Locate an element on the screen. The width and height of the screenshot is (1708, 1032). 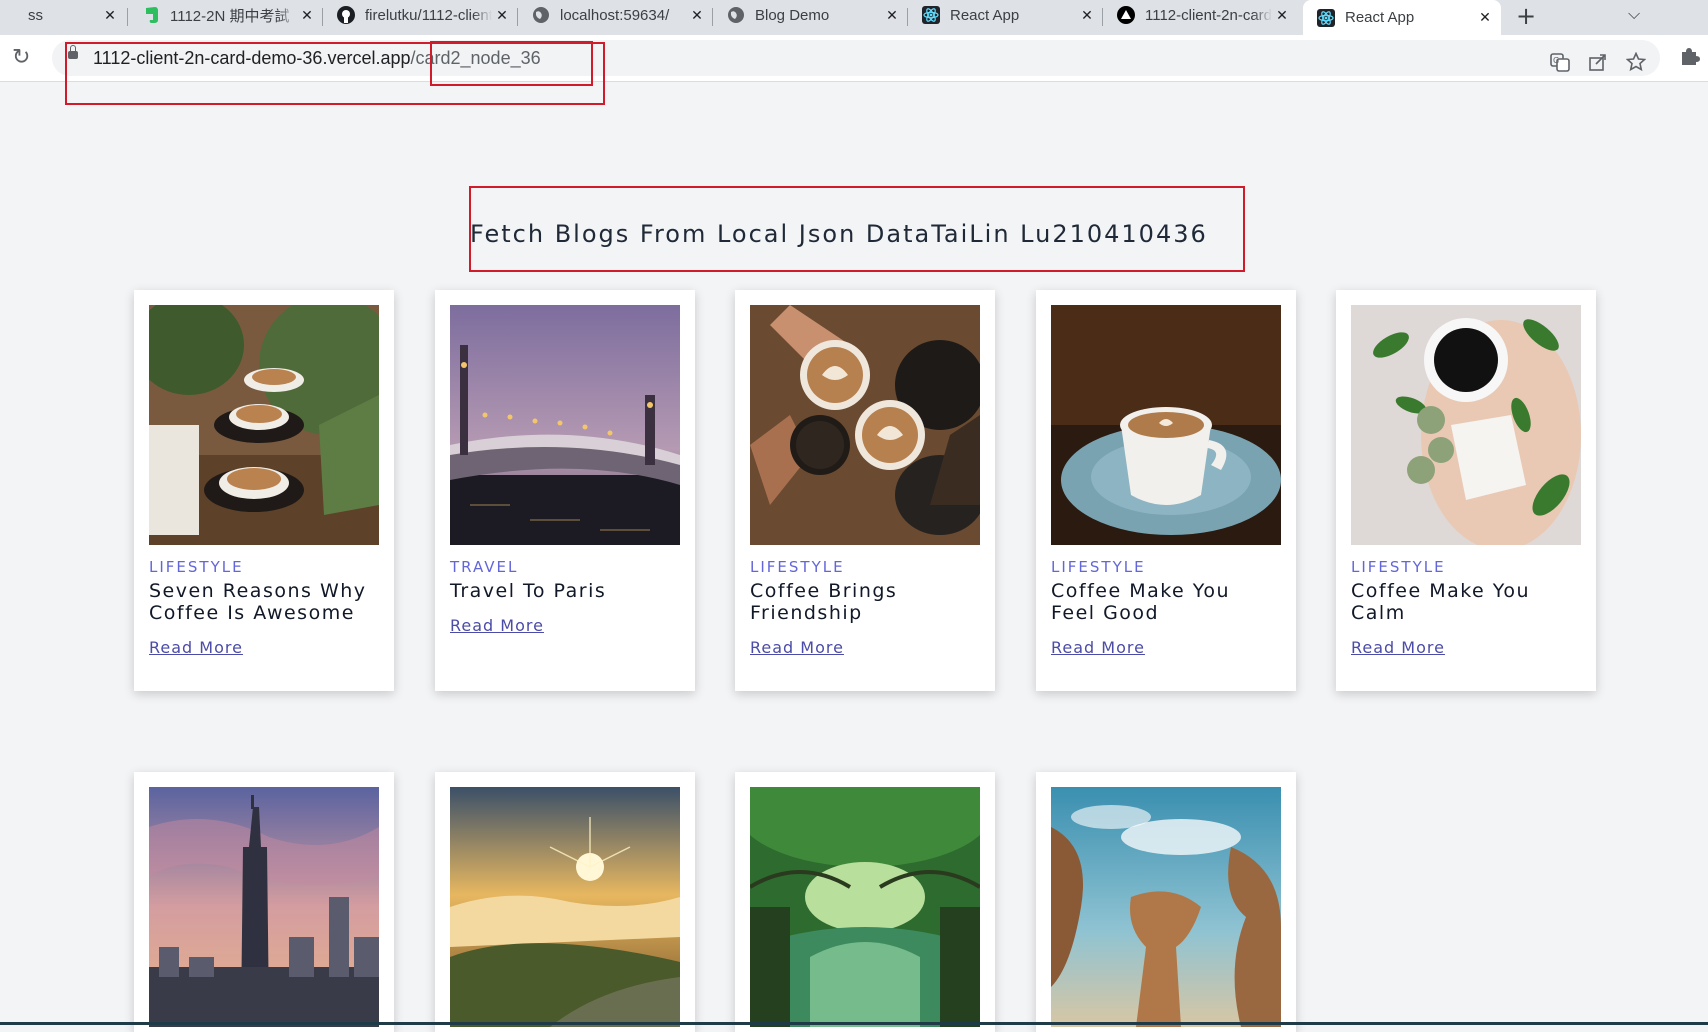
card-image-coffee is located at coordinates (264, 425).